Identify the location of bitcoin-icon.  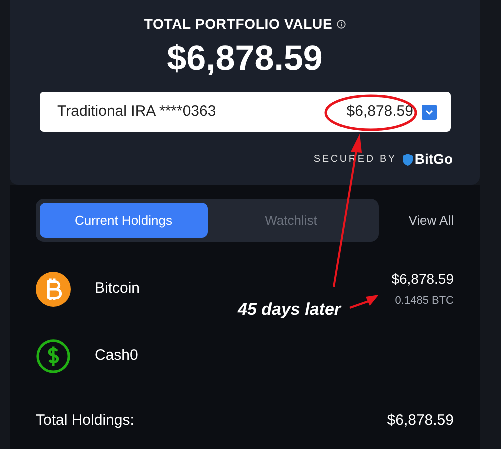
(53, 289).